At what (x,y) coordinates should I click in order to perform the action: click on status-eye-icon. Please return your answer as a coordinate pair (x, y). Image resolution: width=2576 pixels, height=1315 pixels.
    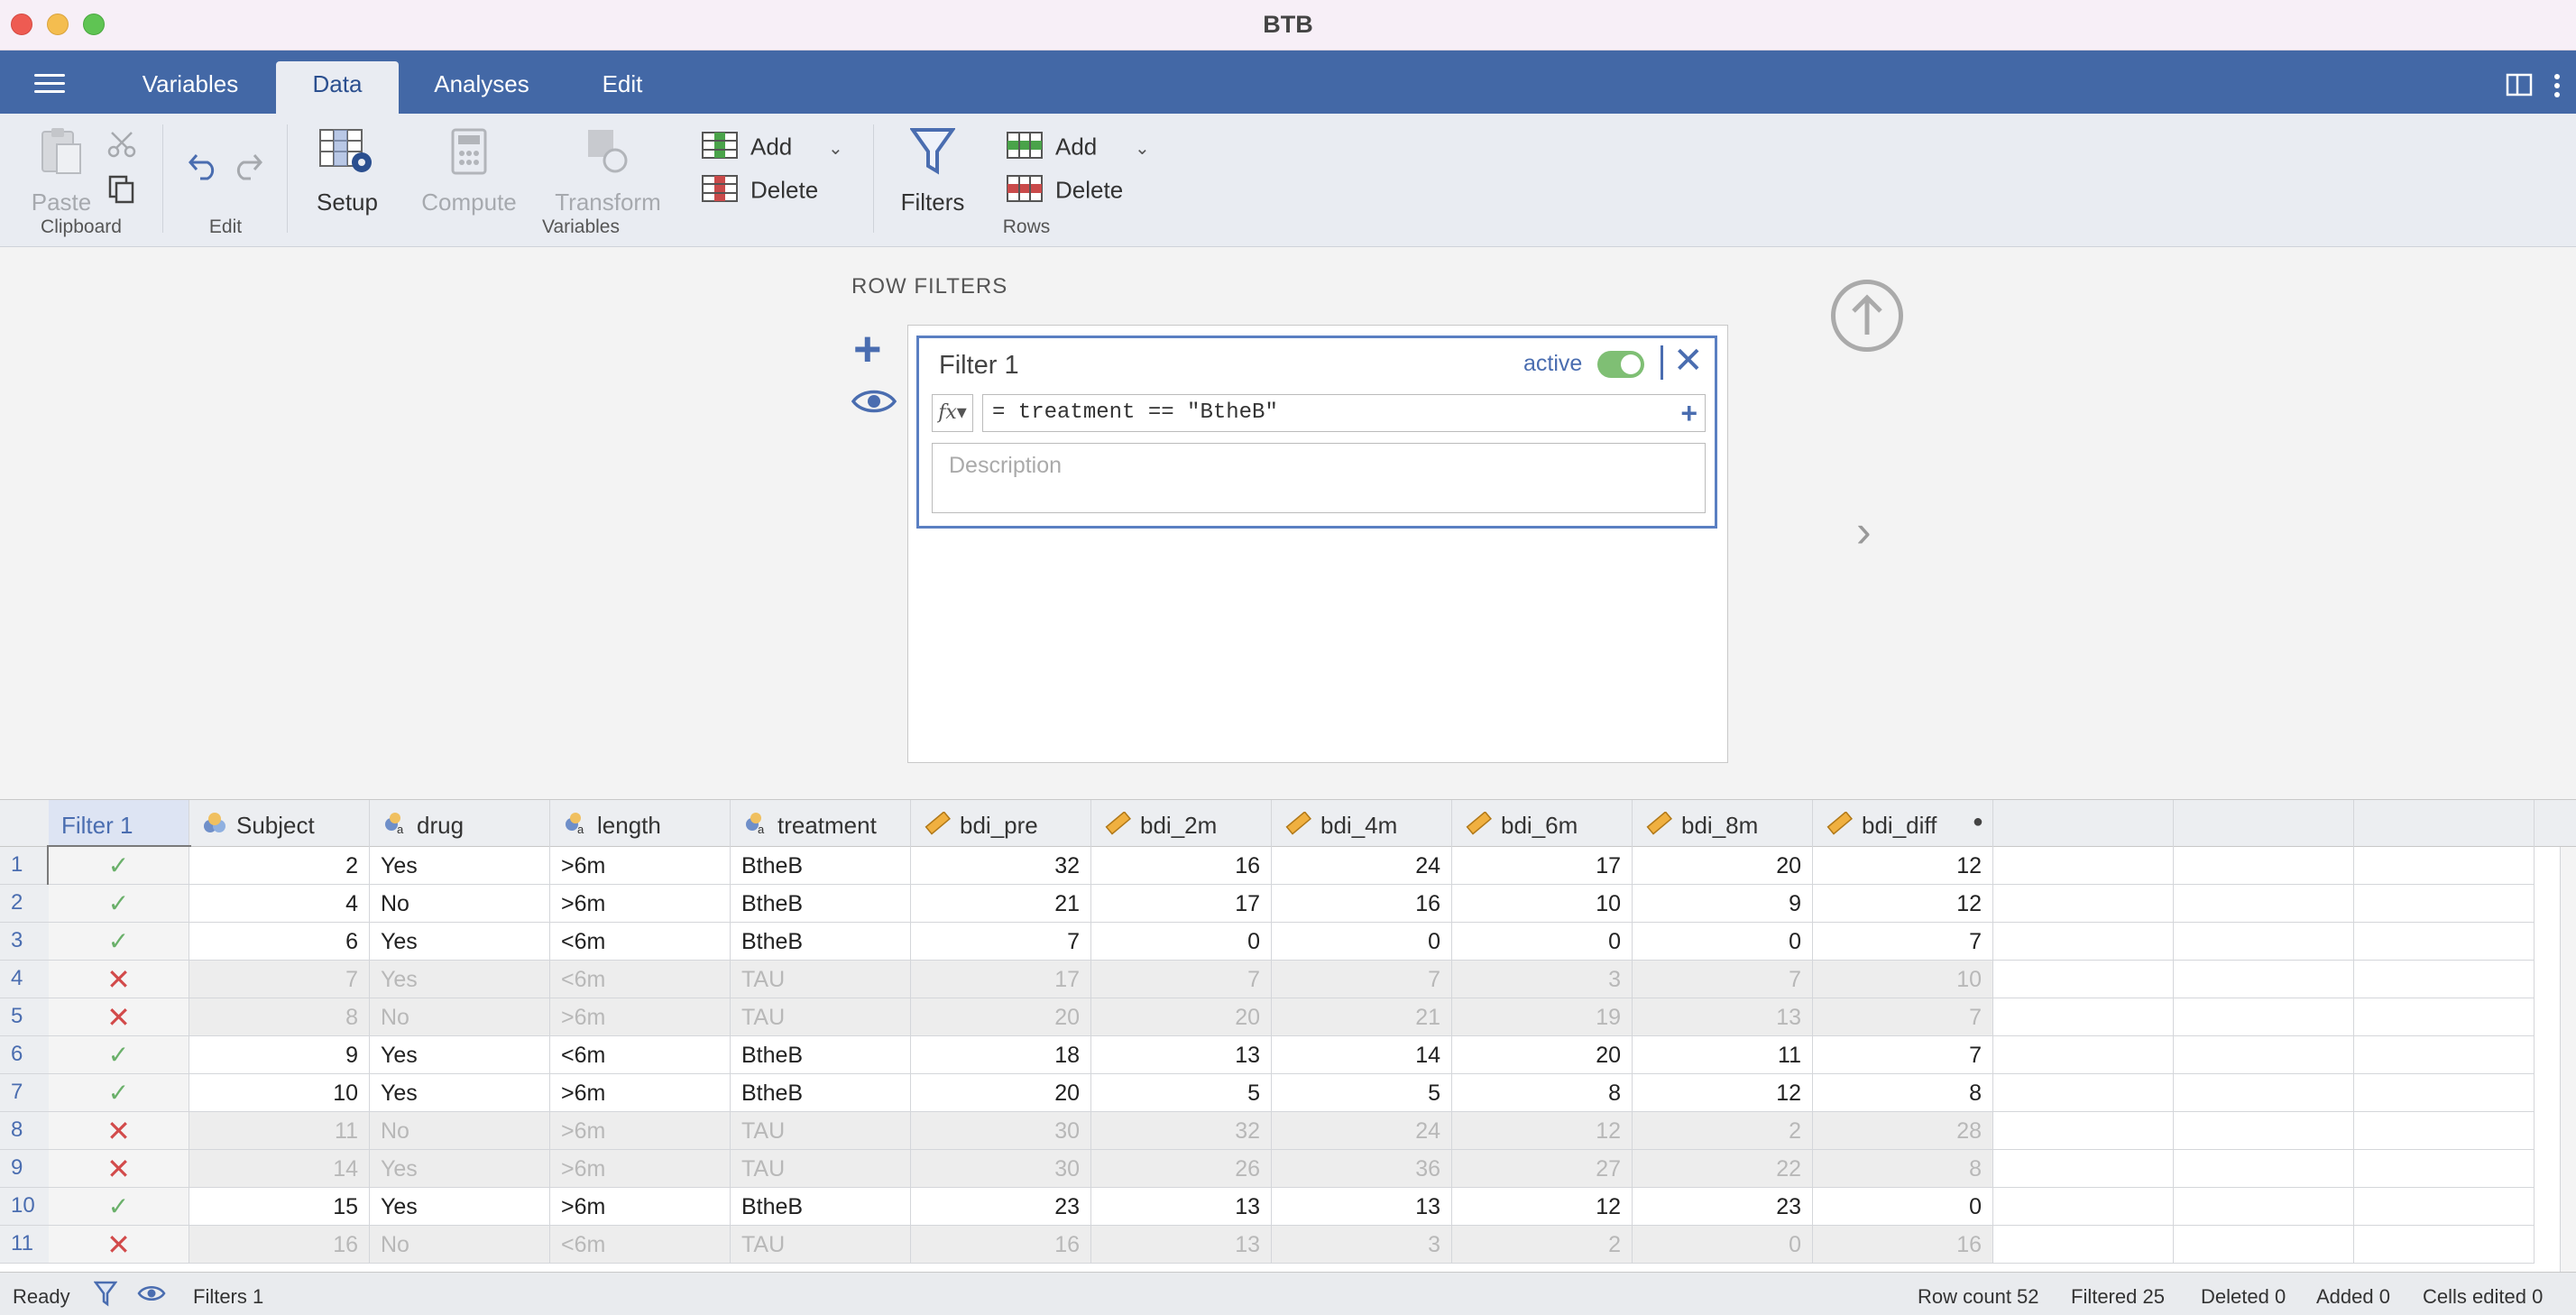
    Looking at the image, I should click on (152, 1296).